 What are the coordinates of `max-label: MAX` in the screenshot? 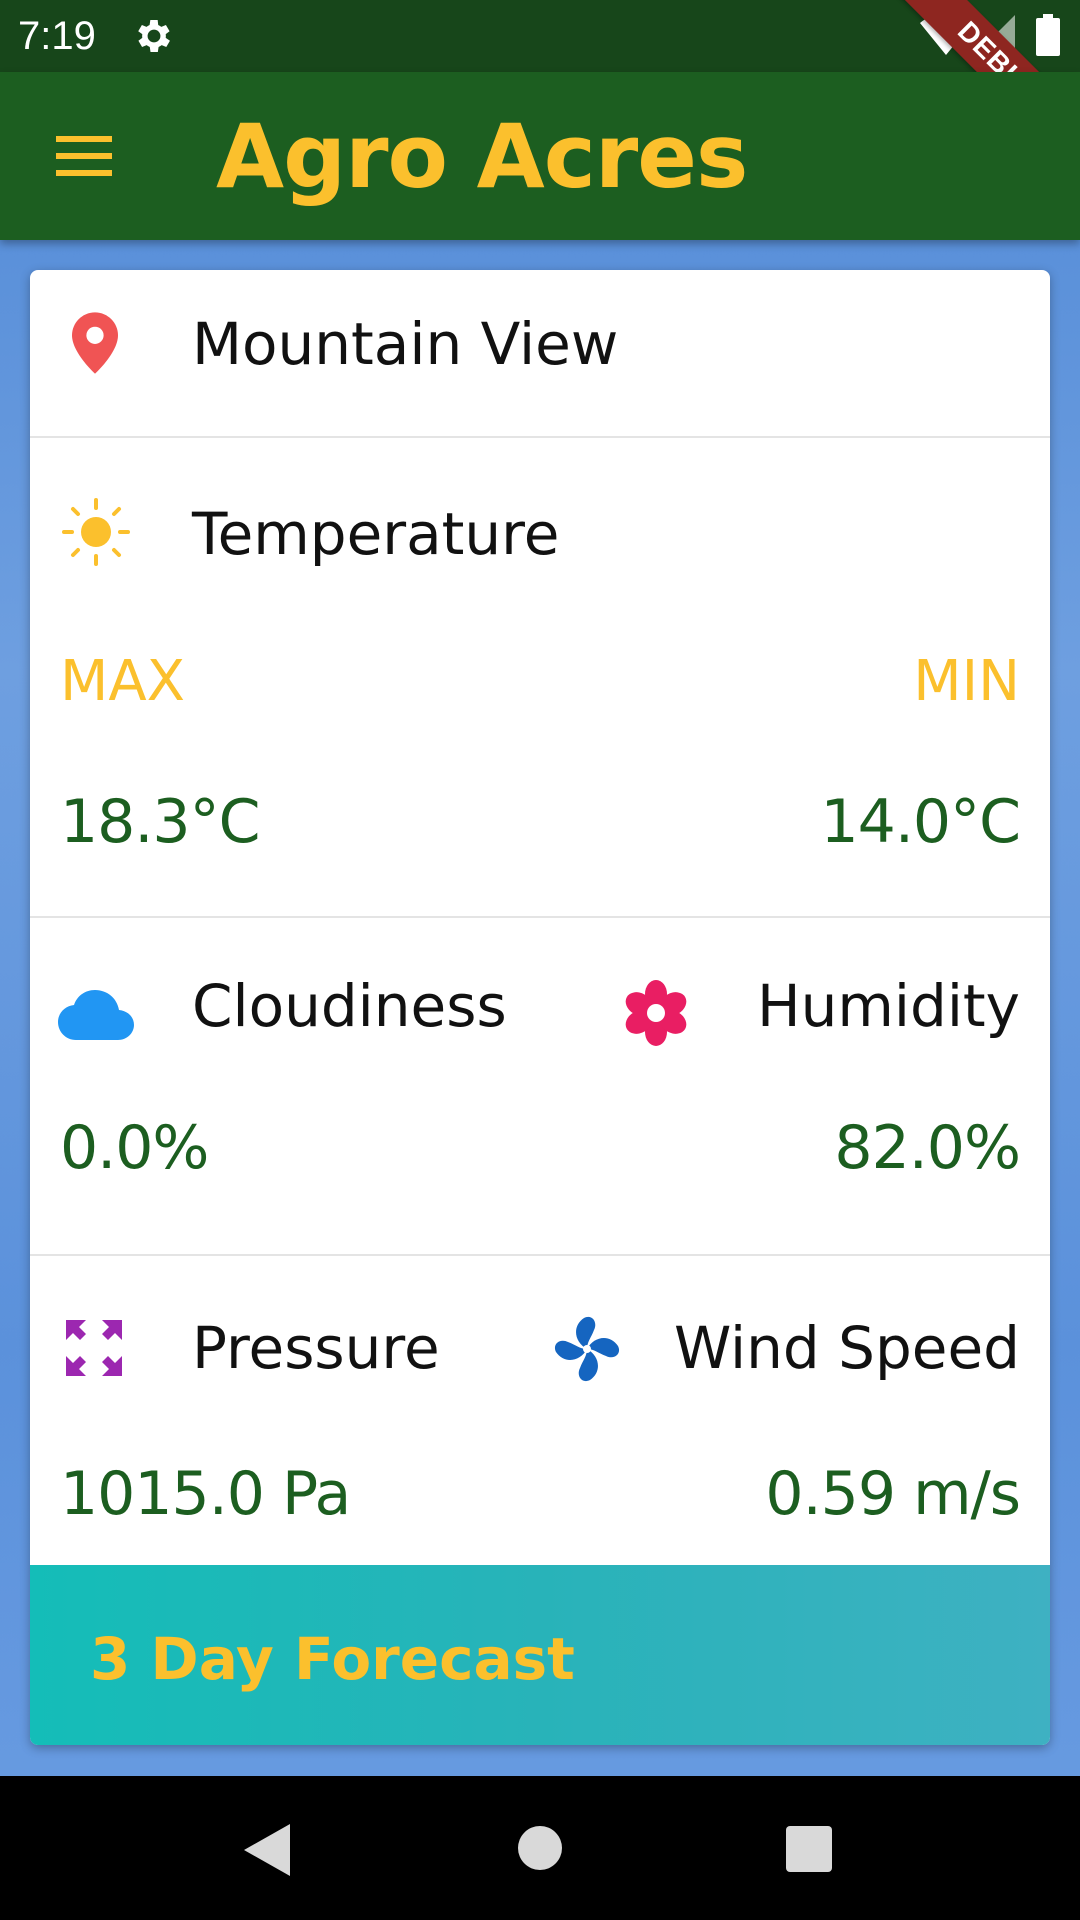 It's located at (122, 681).